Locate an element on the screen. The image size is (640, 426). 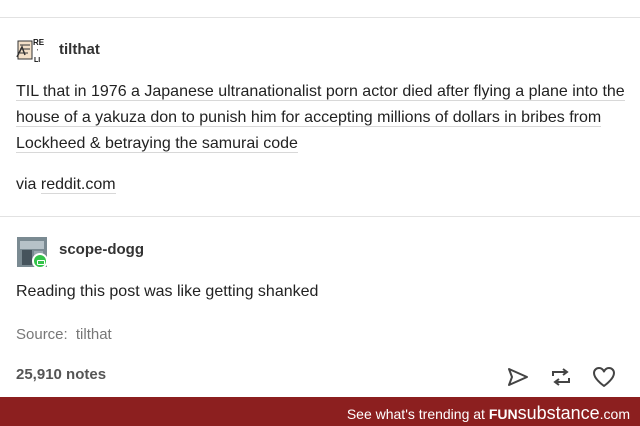
footer-text: See what's trending at FUNsubstance.com is located at coordinates (488, 413).